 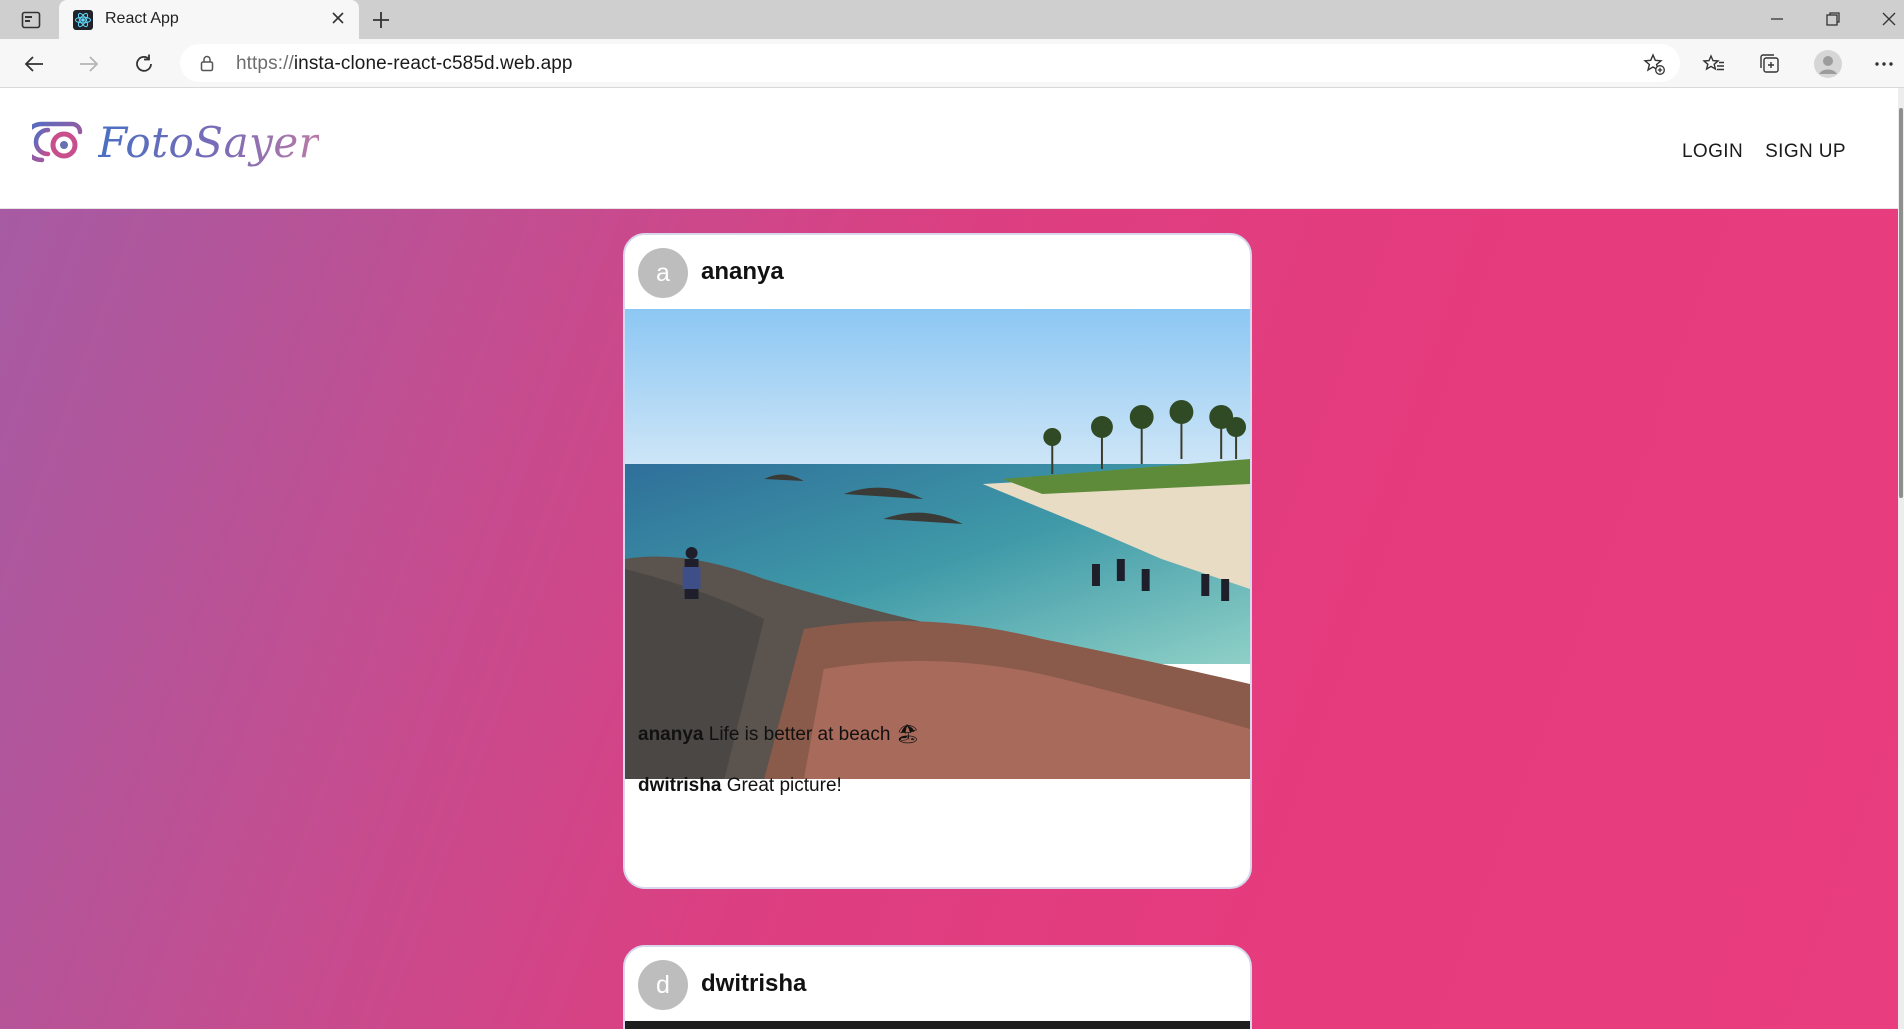 What do you see at coordinates (1770, 64) in the screenshot?
I see `collections-icon` at bounding box center [1770, 64].